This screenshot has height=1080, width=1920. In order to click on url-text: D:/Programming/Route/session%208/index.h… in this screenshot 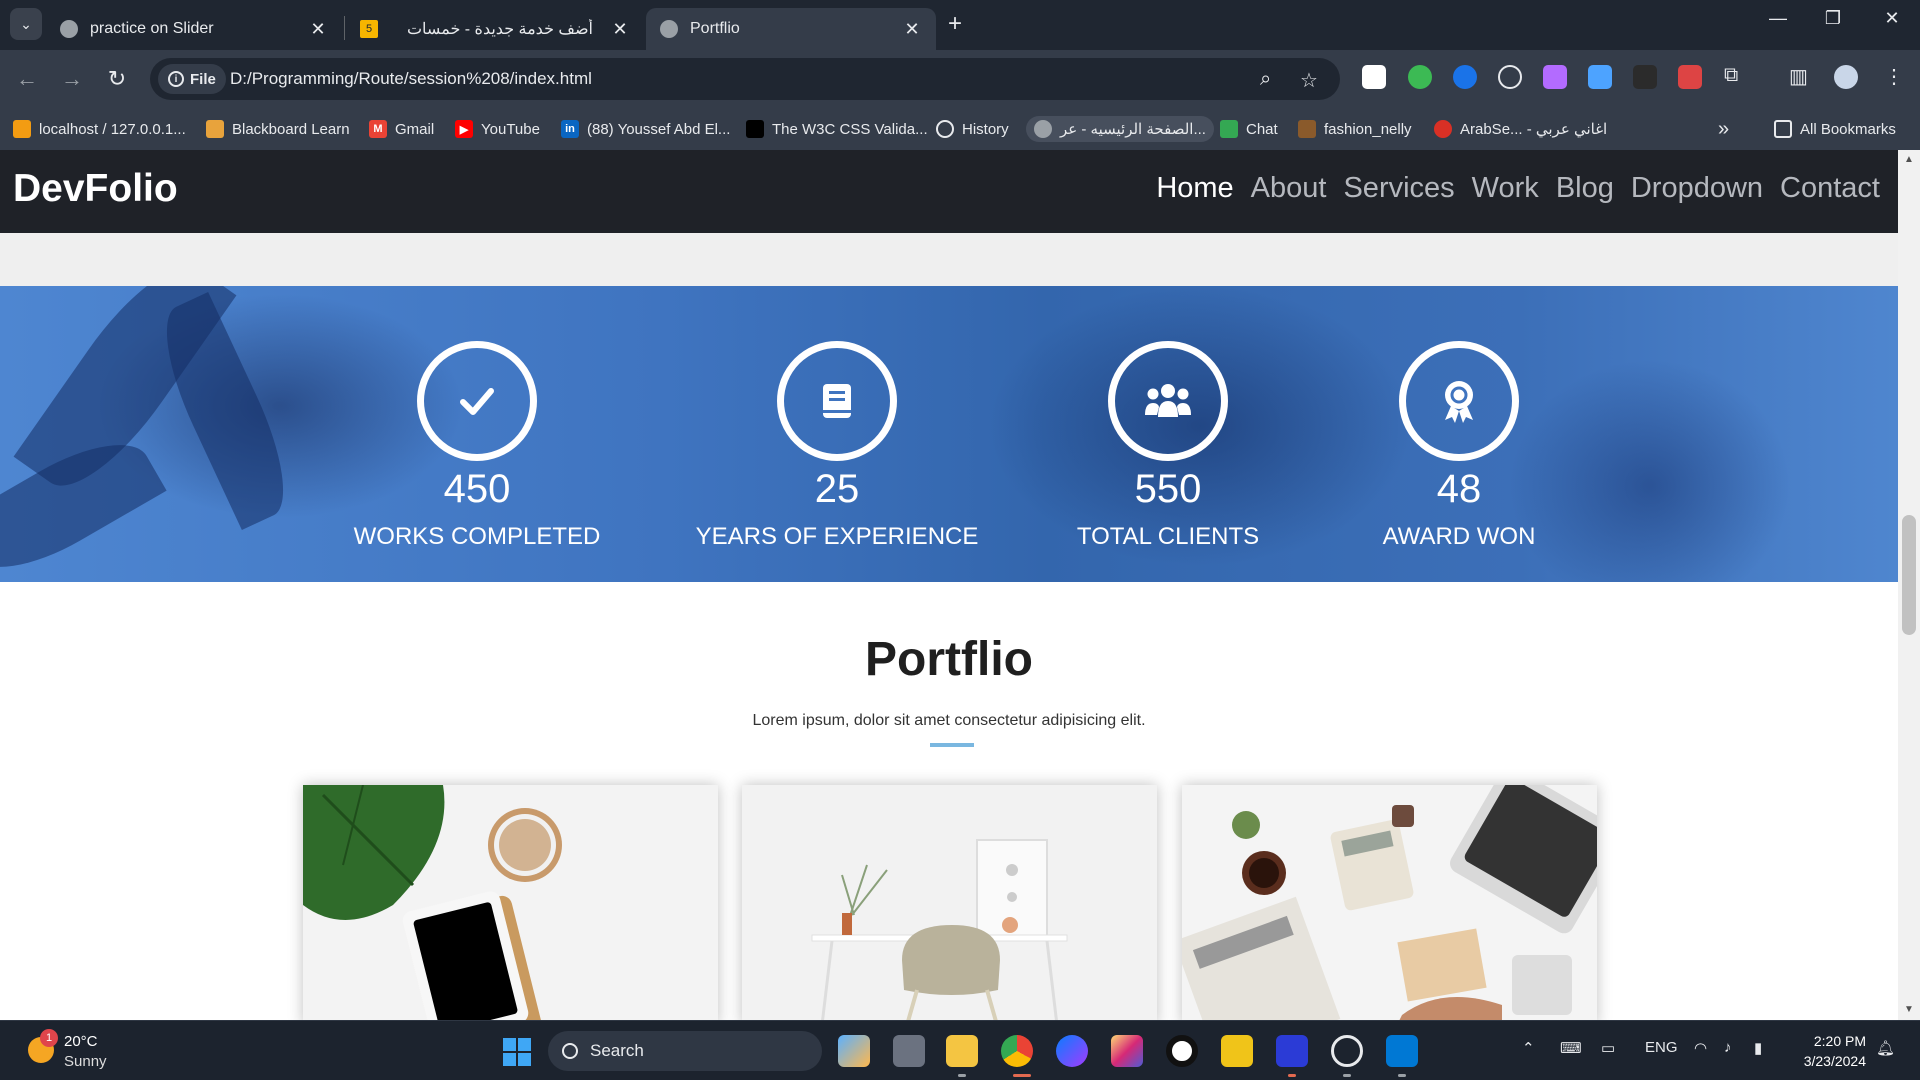, I will do `click(411, 79)`.